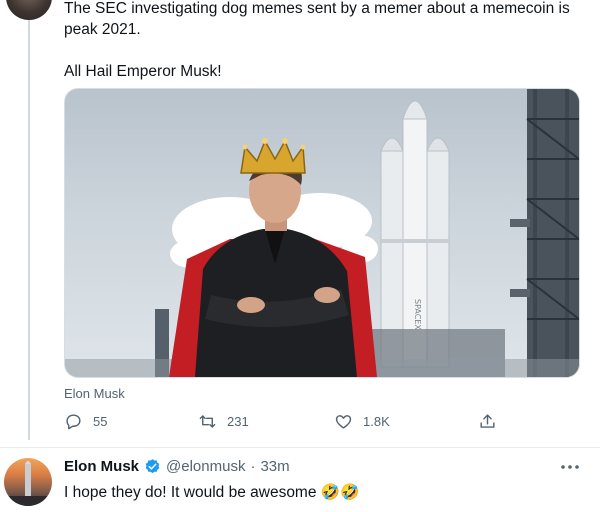  What do you see at coordinates (94, 393) in the screenshot?
I see `media-caption: Elon Musk` at bounding box center [94, 393].